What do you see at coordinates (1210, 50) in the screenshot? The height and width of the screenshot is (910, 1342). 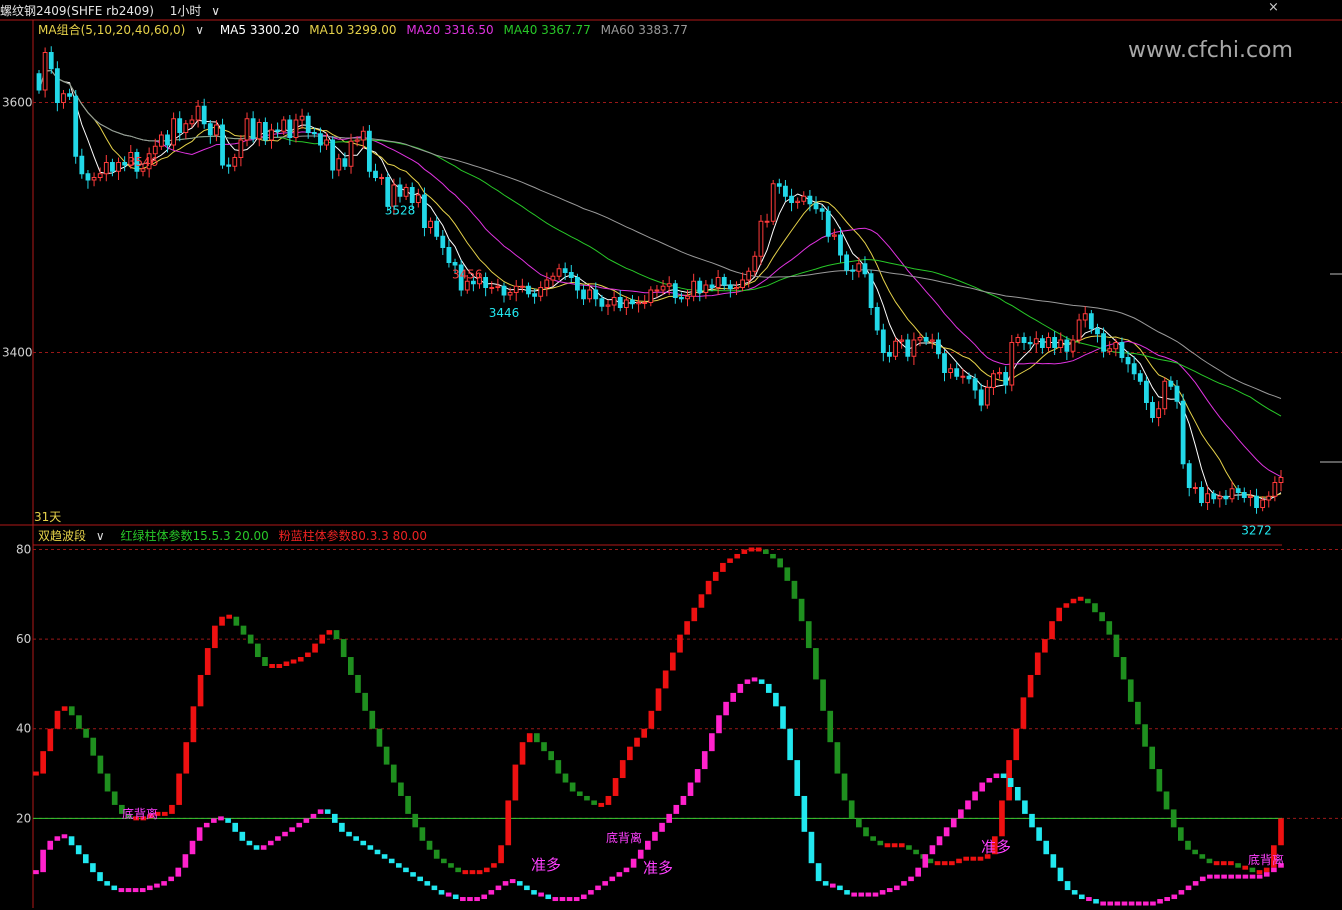 I see `watermark: www.cfchi.com` at bounding box center [1210, 50].